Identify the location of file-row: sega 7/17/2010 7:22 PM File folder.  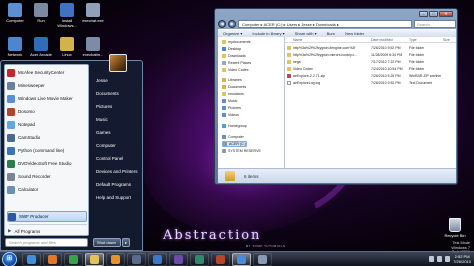
(370, 62).